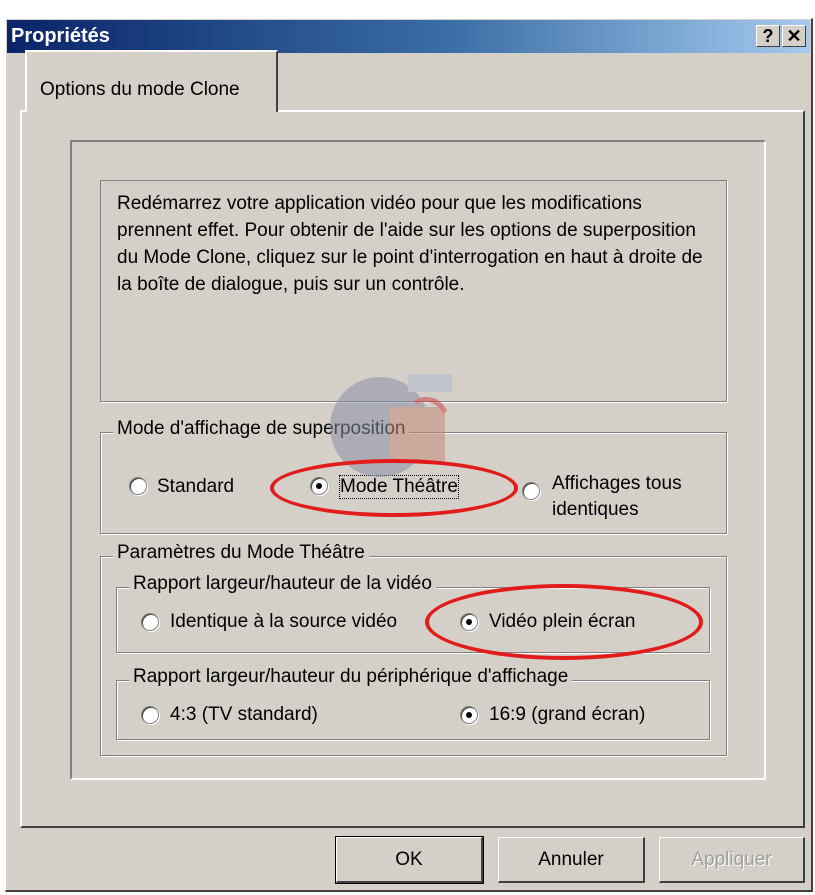 This screenshot has height=895, width=815. I want to click on window-title: Propriétés, so click(60, 36).